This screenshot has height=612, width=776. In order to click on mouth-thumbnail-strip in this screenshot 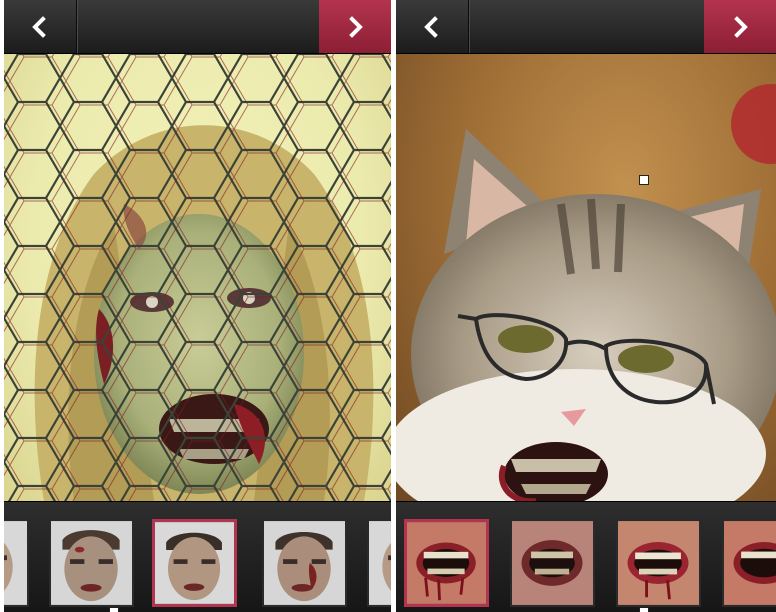, I will do `click(586, 556)`.